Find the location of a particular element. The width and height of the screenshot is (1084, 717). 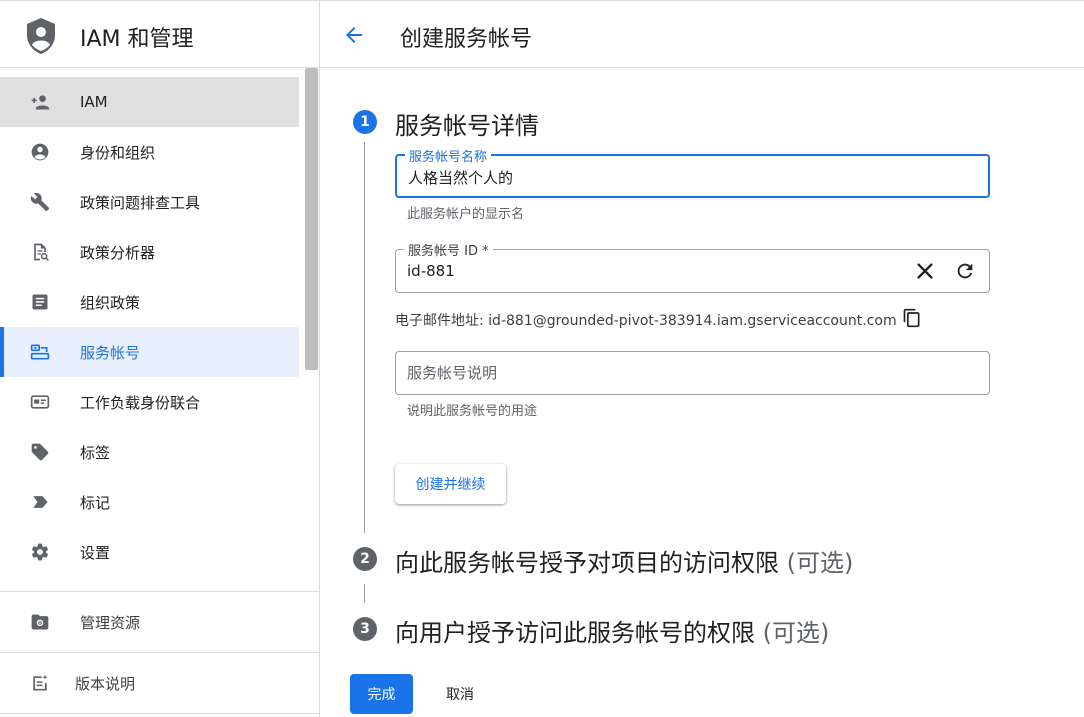

step-3-number: 3 is located at coordinates (365, 629).